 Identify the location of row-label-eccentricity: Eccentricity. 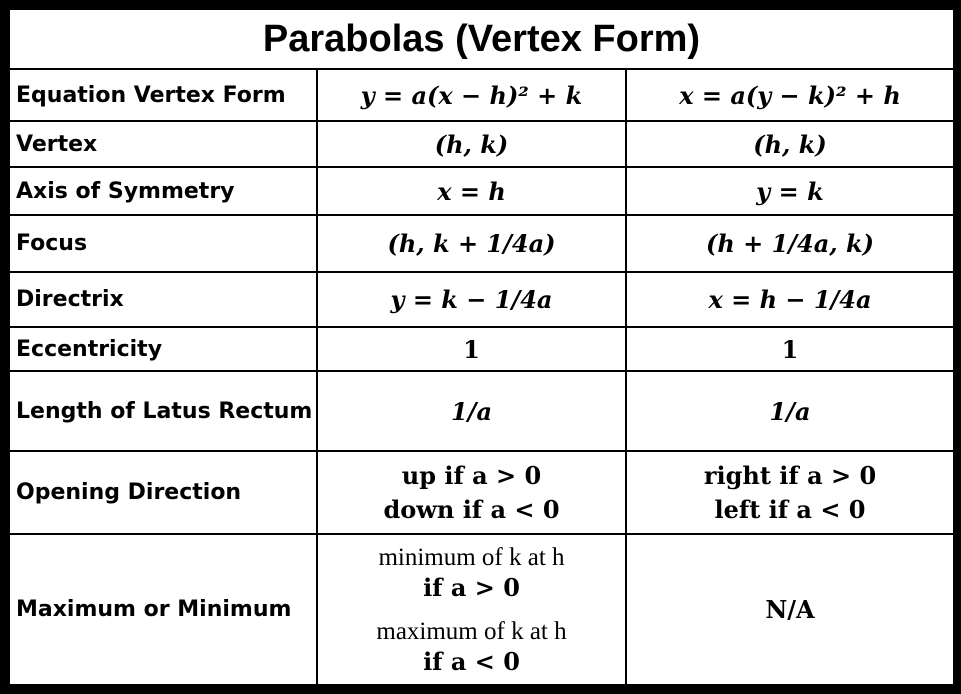
(163, 349).